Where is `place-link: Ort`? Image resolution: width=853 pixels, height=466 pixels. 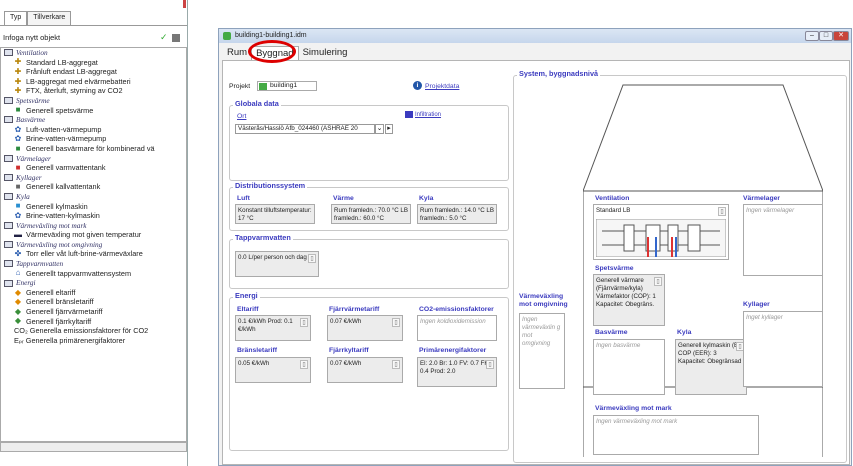
place-link: Ort is located at coordinates (241, 116).